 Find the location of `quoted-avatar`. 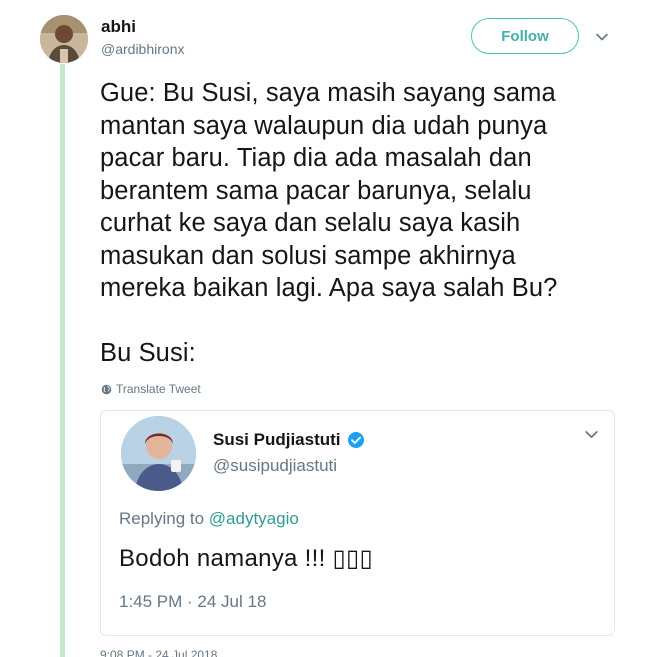

quoted-avatar is located at coordinates (158, 453).